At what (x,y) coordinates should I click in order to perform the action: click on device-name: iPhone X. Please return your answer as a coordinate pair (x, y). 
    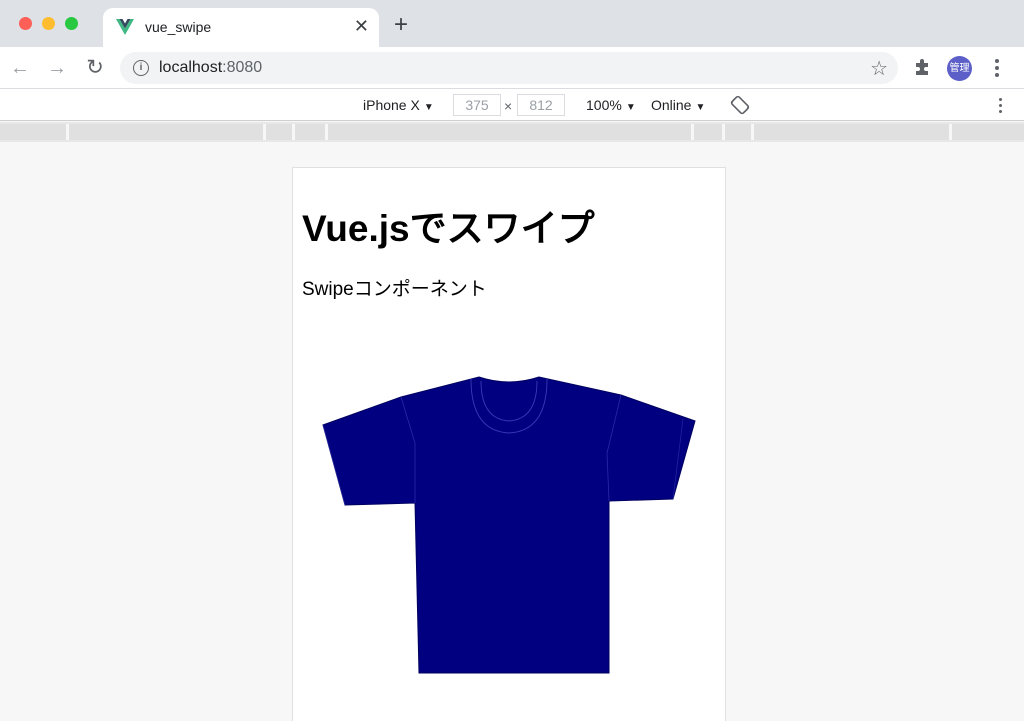
    Looking at the image, I should click on (391, 105).